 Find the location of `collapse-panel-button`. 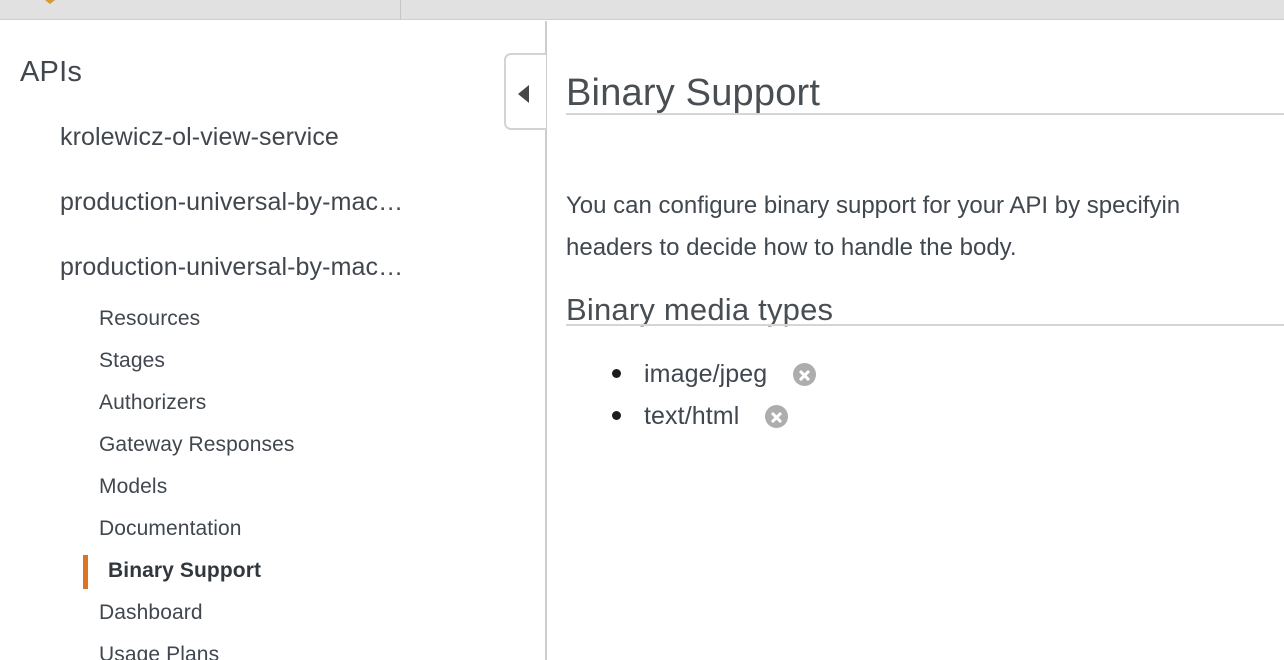

collapse-panel-button is located at coordinates (525, 91).